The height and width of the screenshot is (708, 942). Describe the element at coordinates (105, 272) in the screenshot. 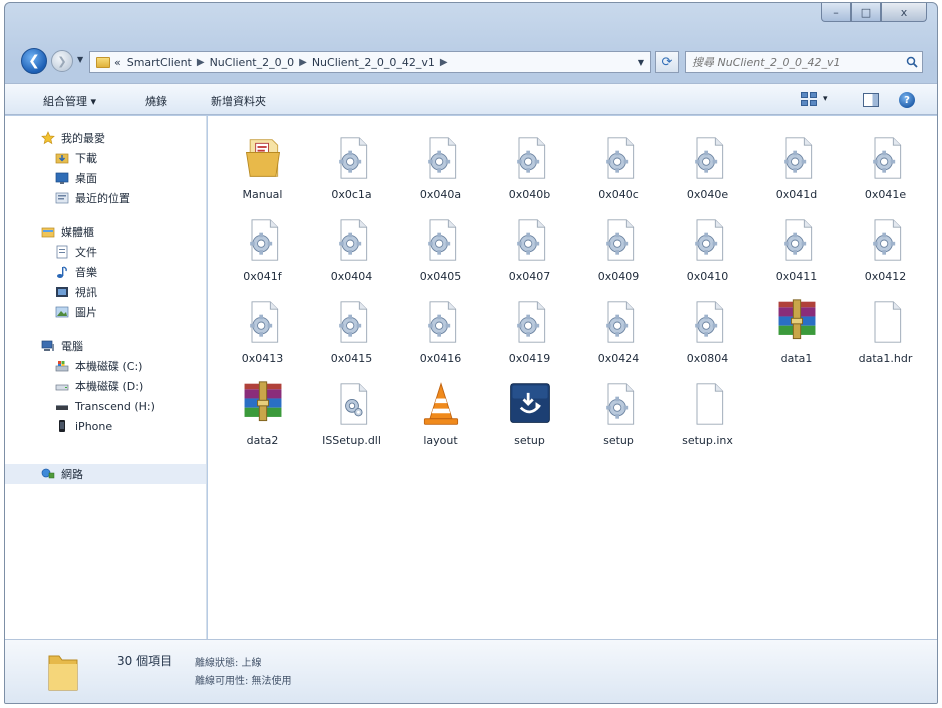

I see `nav-music: 音樂` at that location.